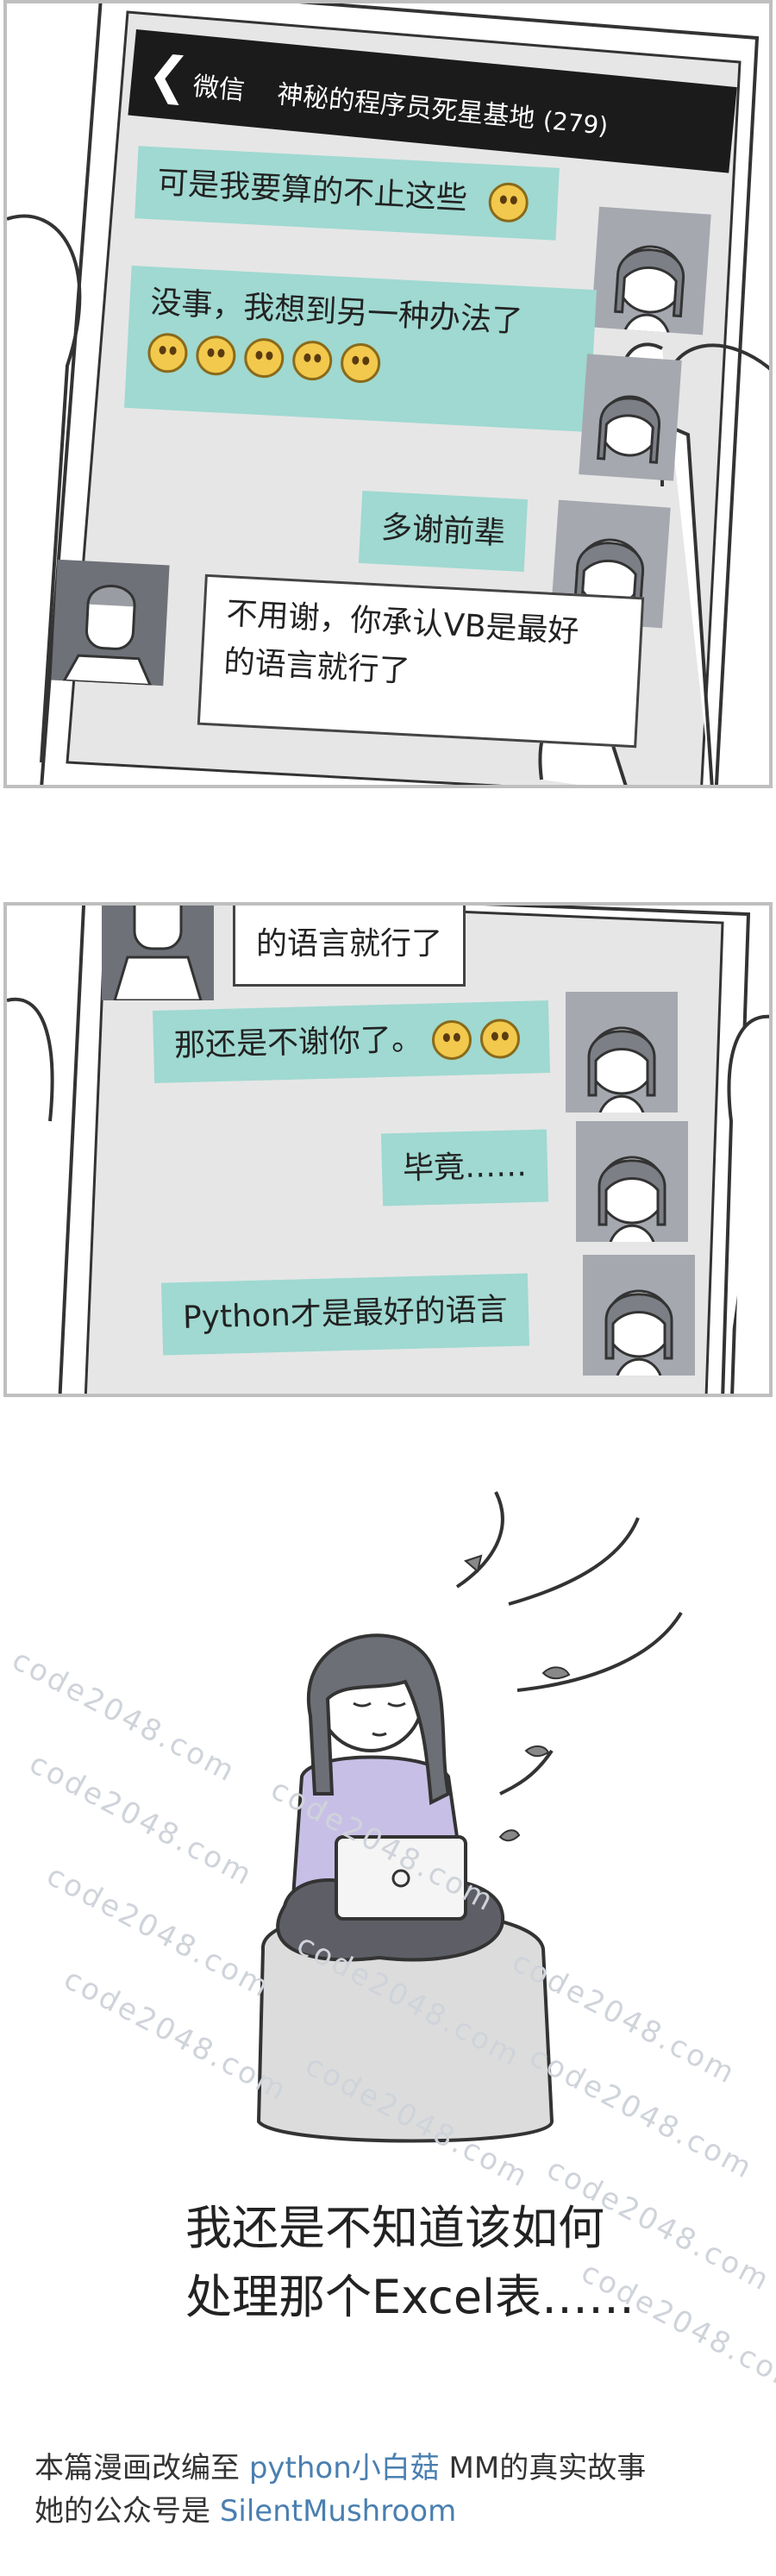  I want to click on app-label: 微信, so click(219, 89).